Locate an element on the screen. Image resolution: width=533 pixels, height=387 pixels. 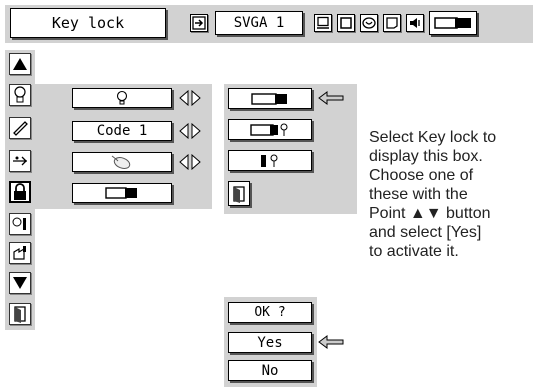
option-exit is located at coordinates (239, 193).